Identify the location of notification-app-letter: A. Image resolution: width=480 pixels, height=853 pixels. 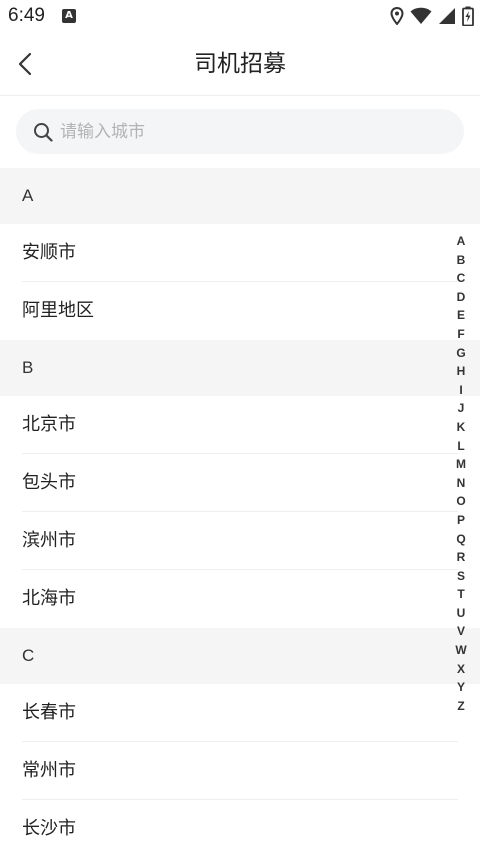
(69, 15).